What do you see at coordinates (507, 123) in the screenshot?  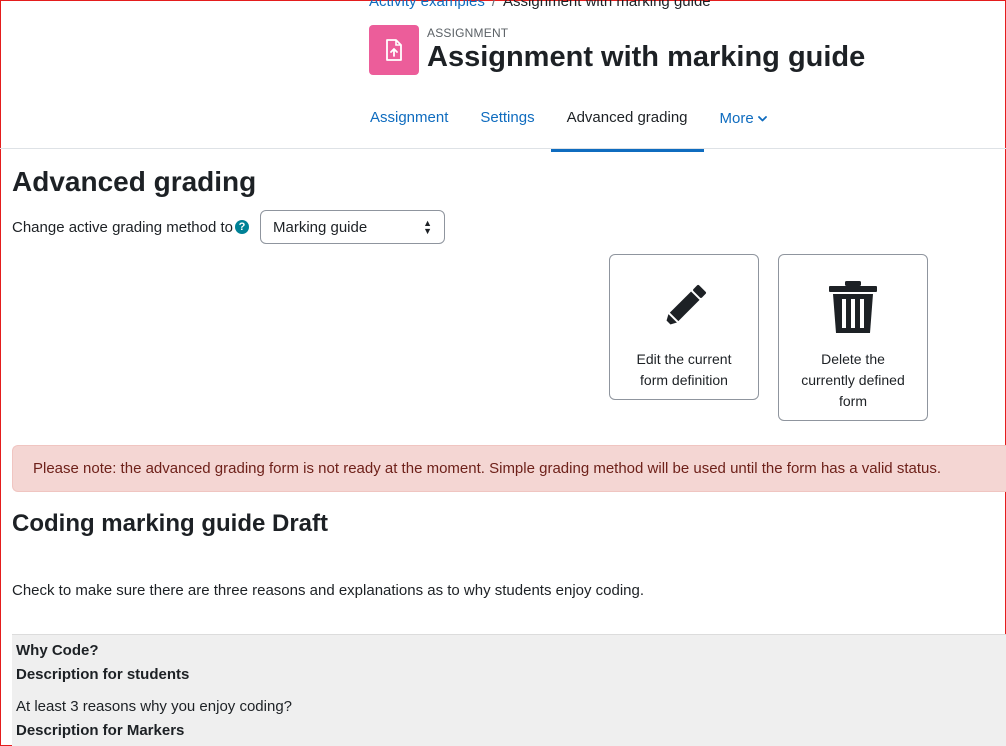 I see `tab-settings: Settings` at bounding box center [507, 123].